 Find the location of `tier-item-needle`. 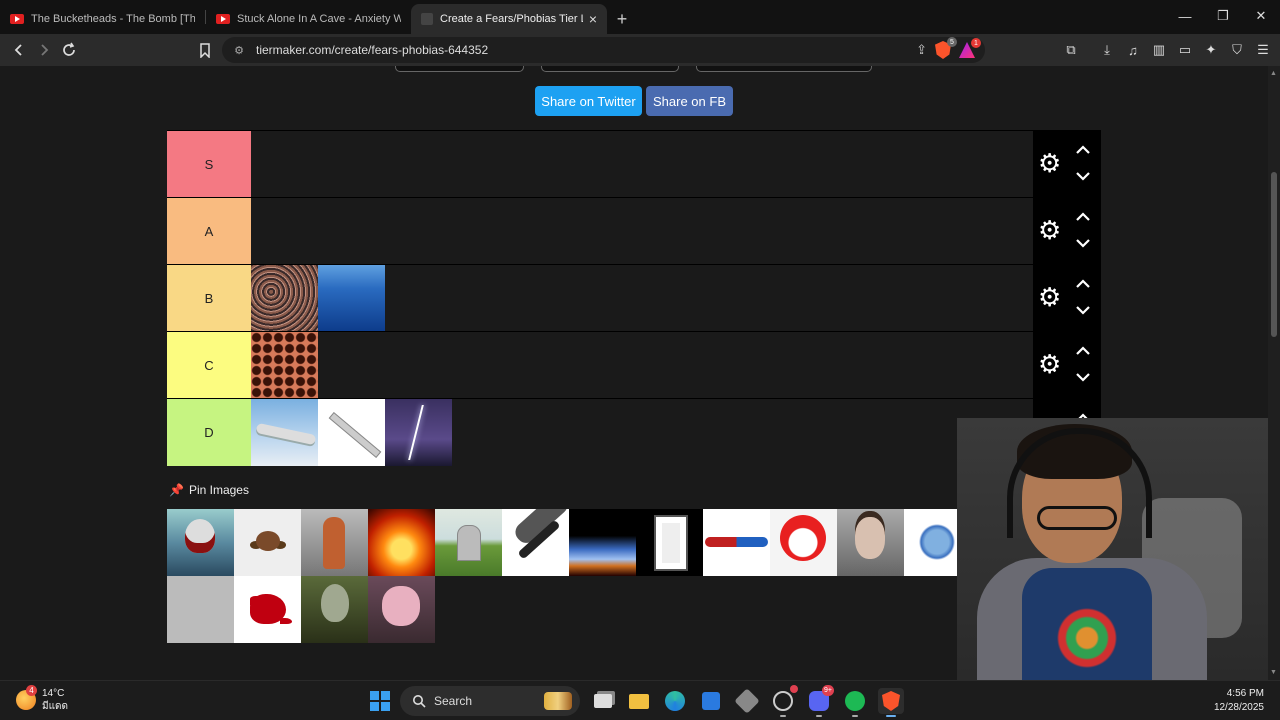

tier-item-needle is located at coordinates (351, 432).